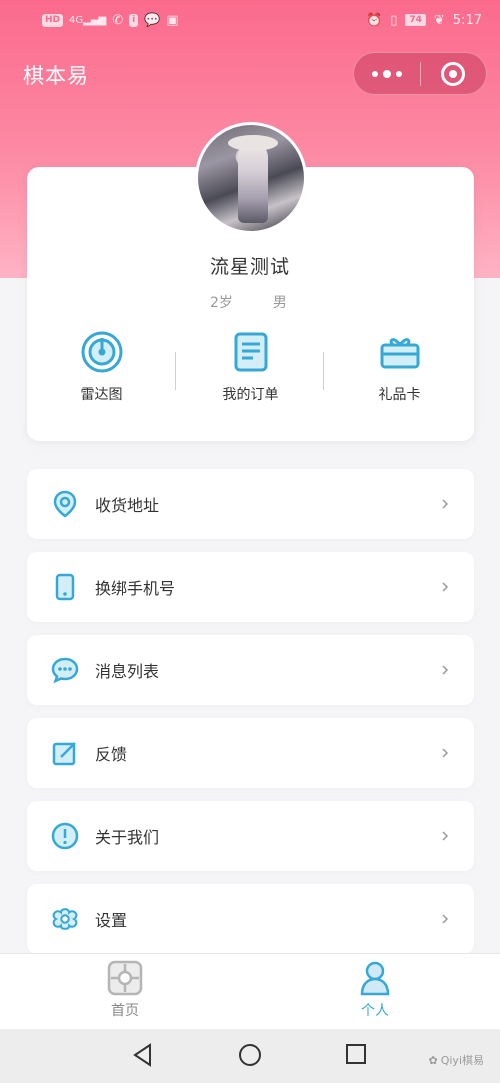  Describe the element at coordinates (250, 753) in the screenshot. I see `menu-item-feedback: 反馈` at that location.